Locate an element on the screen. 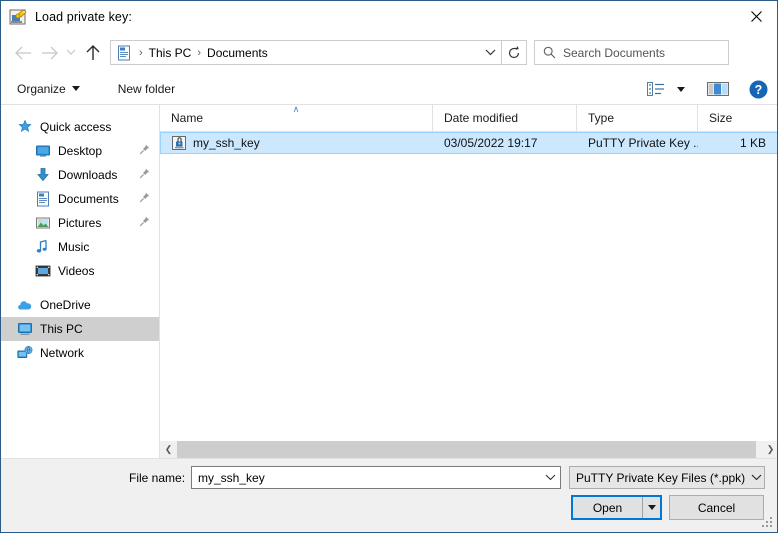 This screenshot has width=778, height=533. sidebar-item-label: Desktop is located at coordinates (80, 151).